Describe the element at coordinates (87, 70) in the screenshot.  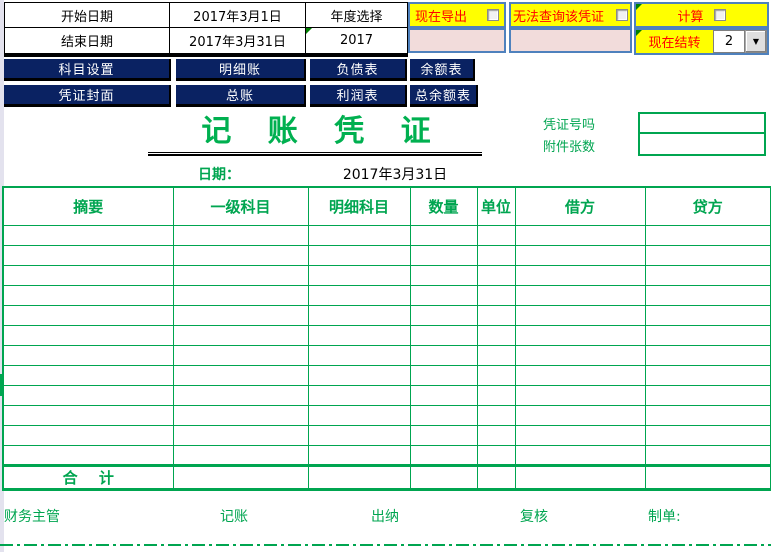
I see `nav-button-subject-setup: 科目设置` at that location.